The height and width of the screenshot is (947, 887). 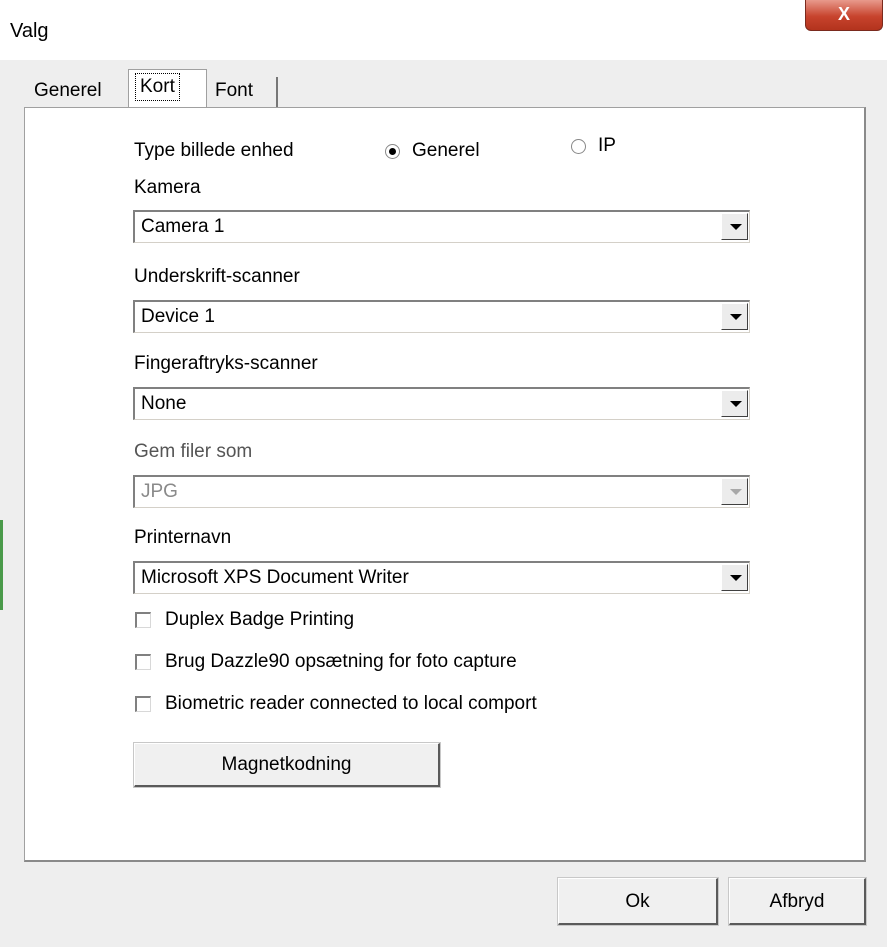 What do you see at coordinates (193, 451) in the screenshot?
I see `save-format-label: Gem filer som` at bounding box center [193, 451].